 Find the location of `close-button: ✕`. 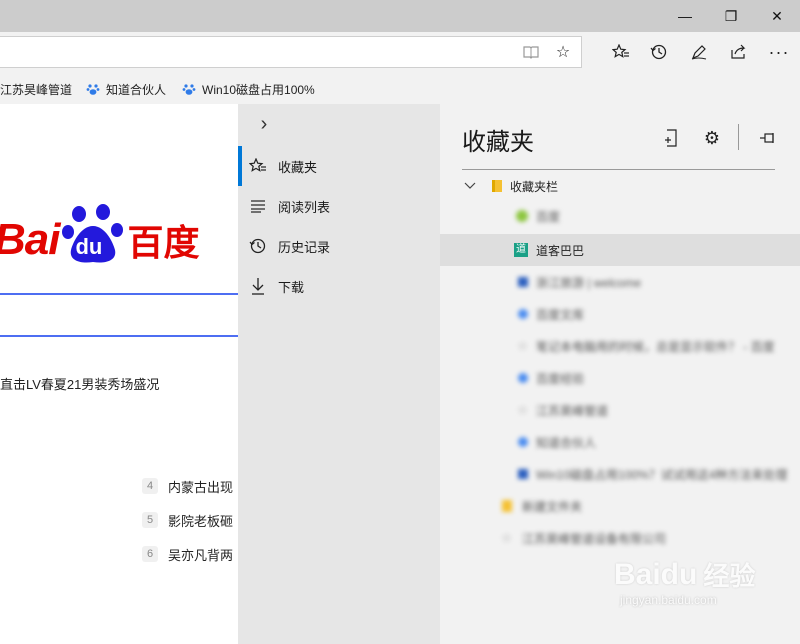

close-button: ✕ is located at coordinates (777, 16).